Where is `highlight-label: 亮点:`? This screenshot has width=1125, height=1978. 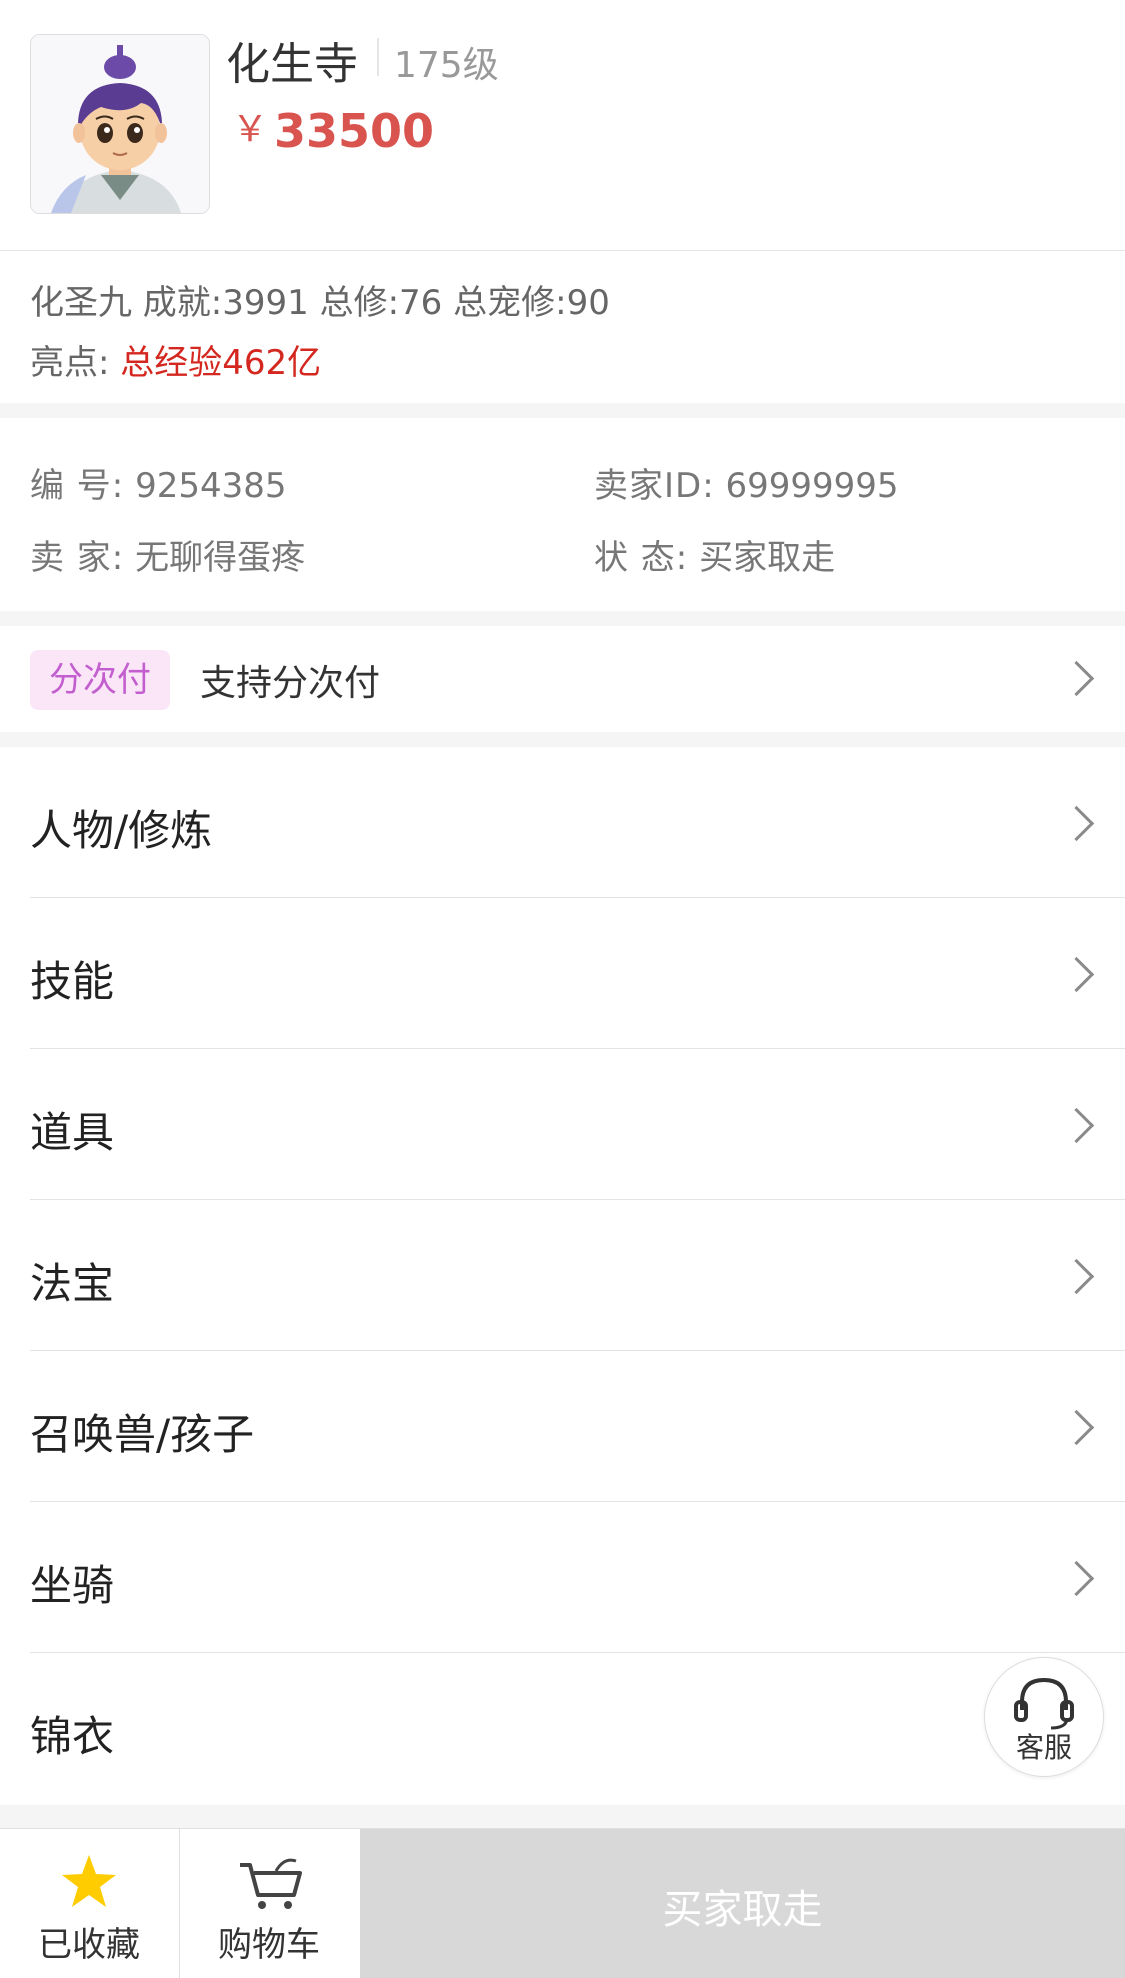
highlight-label: 亮点: is located at coordinates (70, 363).